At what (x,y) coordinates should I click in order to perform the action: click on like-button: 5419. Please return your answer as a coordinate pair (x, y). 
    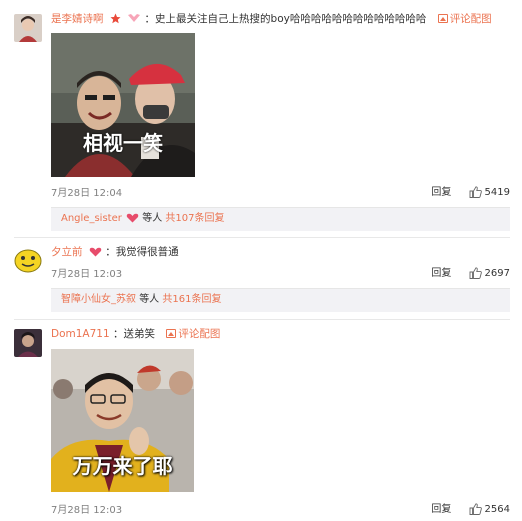
    Looking at the image, I should click on (489, 193).